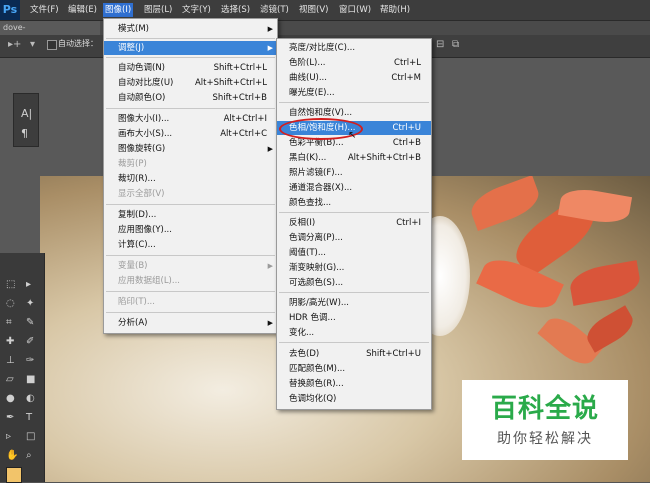 The height and width of the screenshot is (483, 650). Describe the element at coordinates (26, 113) in the screenshot. I see `character-panel-icon: A|` at that location.